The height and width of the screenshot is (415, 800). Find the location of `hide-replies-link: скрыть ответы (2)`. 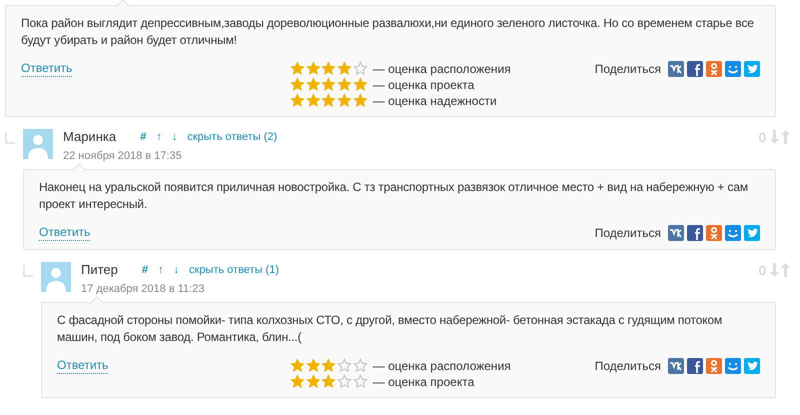

hide-replies-link: скрыть ответы (2) is located at coordinates (232, 136).